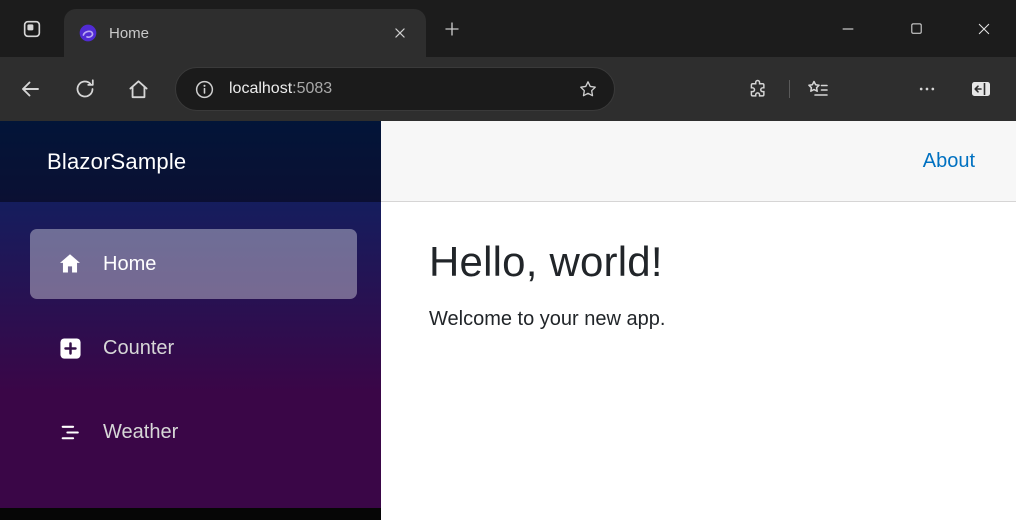  What do you see at coordinates (193, 264) in the screenshot?
I see `sidebar-item-home: Home` at bounding box center [193, 264].